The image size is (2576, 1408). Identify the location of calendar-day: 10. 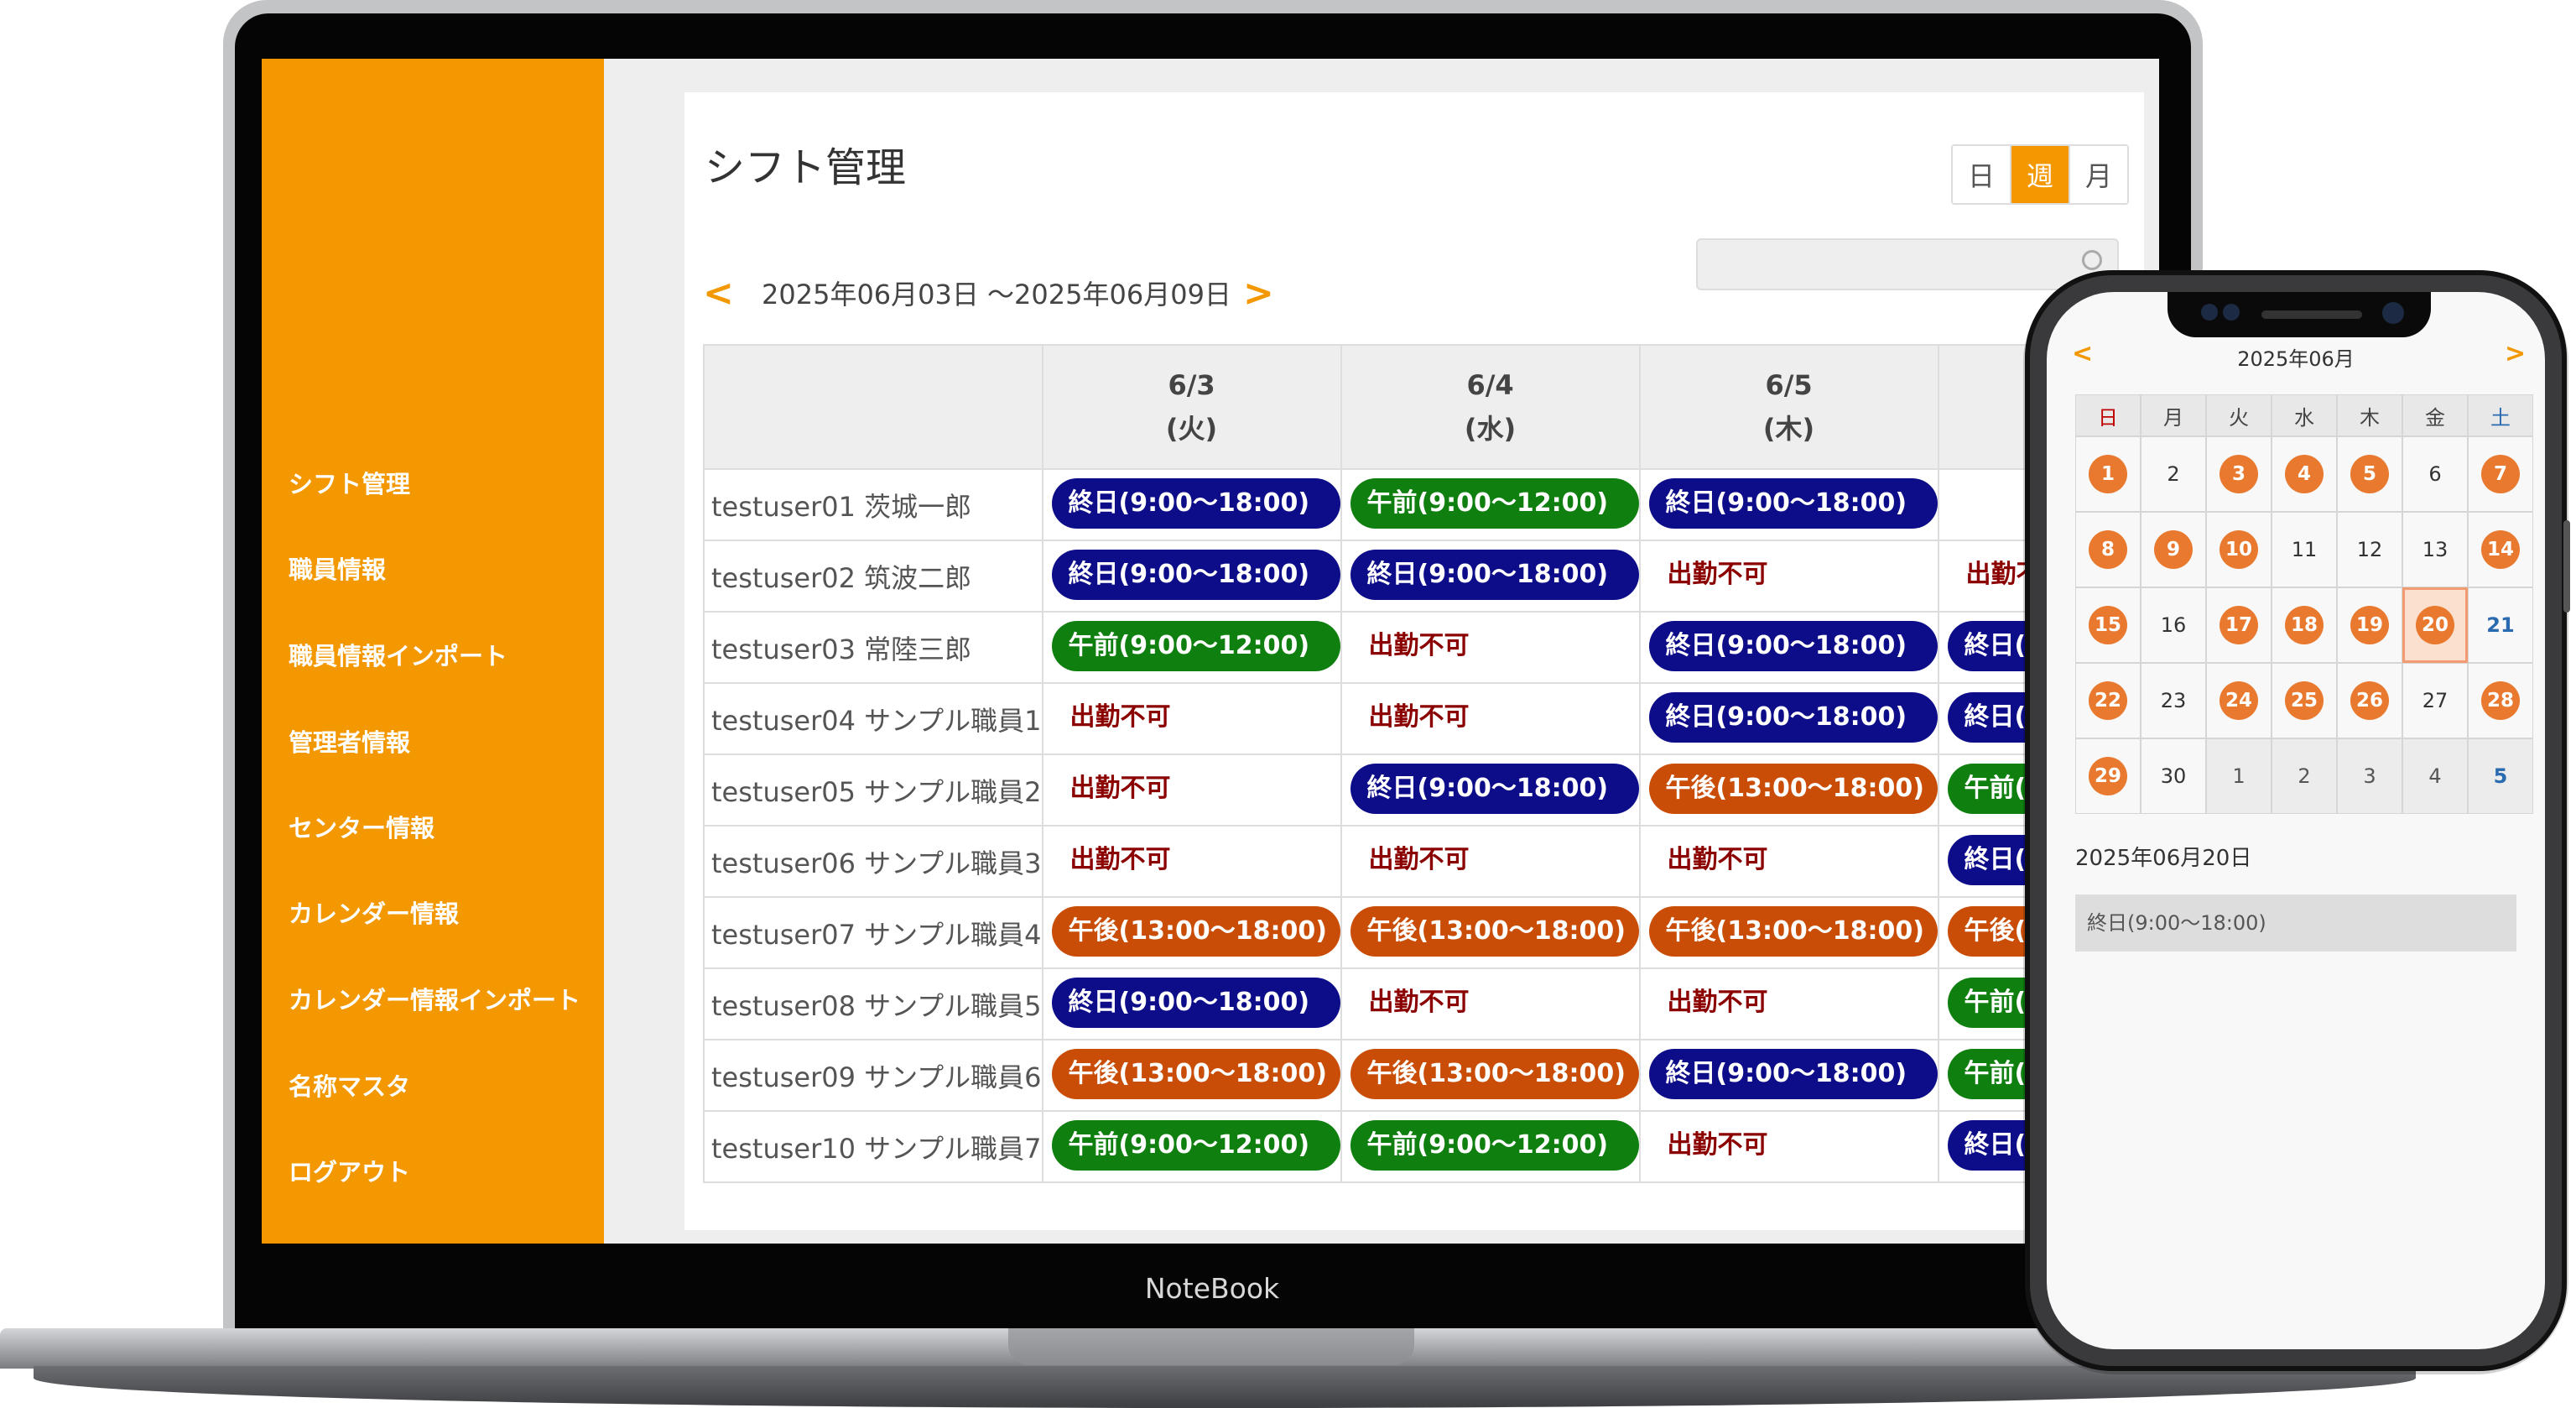
(2239, 549).